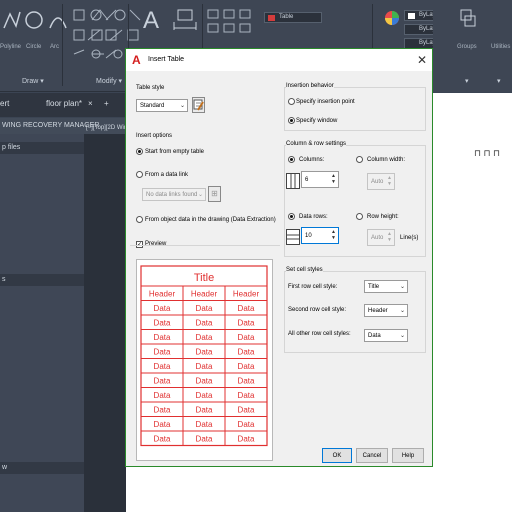 Image resolution: width=512 pixels, height=512 pixels. What do you see at coordinates (411, 16) in the screenshot?
I see `color-swatch` at bounding box center [411, 16].